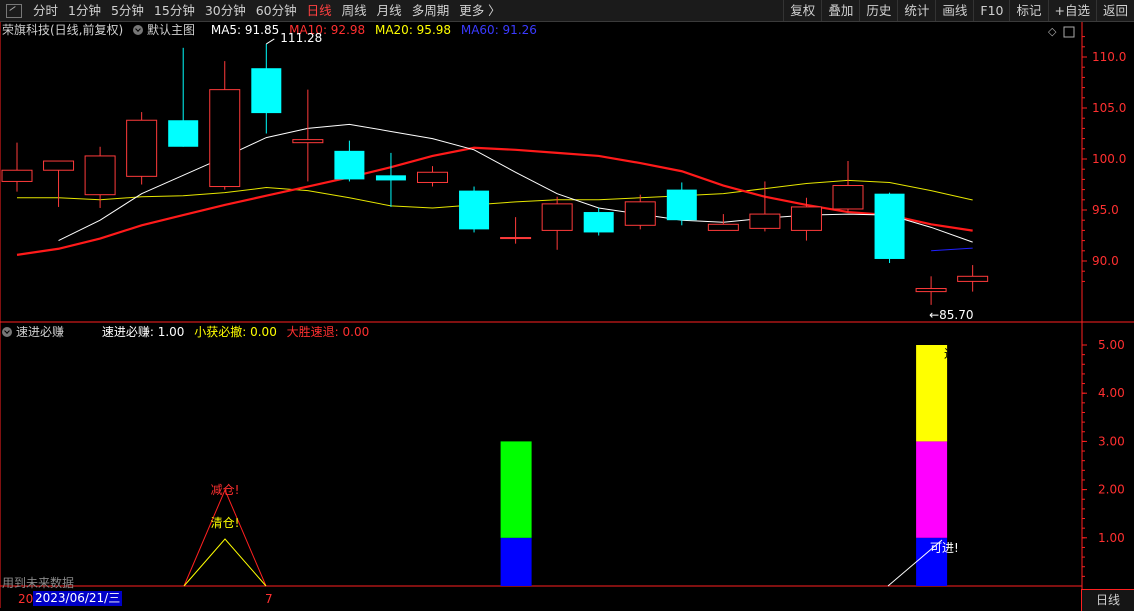 The width and height of the screenshot is (1134, 611). I want to click on indicator-axis-label: 1.00, so click(1111, 538).